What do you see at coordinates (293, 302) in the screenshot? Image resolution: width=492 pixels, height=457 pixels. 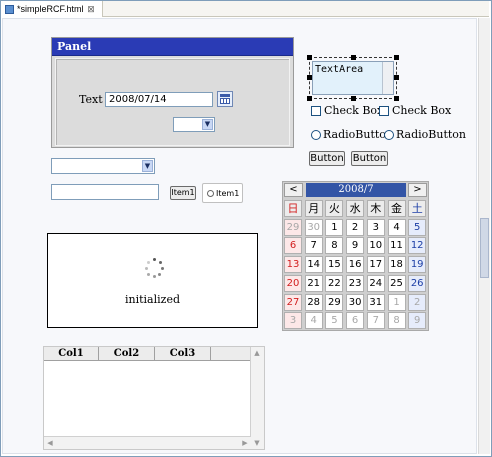 I see `calendar-day: 27` at bounding box center [293, 302].